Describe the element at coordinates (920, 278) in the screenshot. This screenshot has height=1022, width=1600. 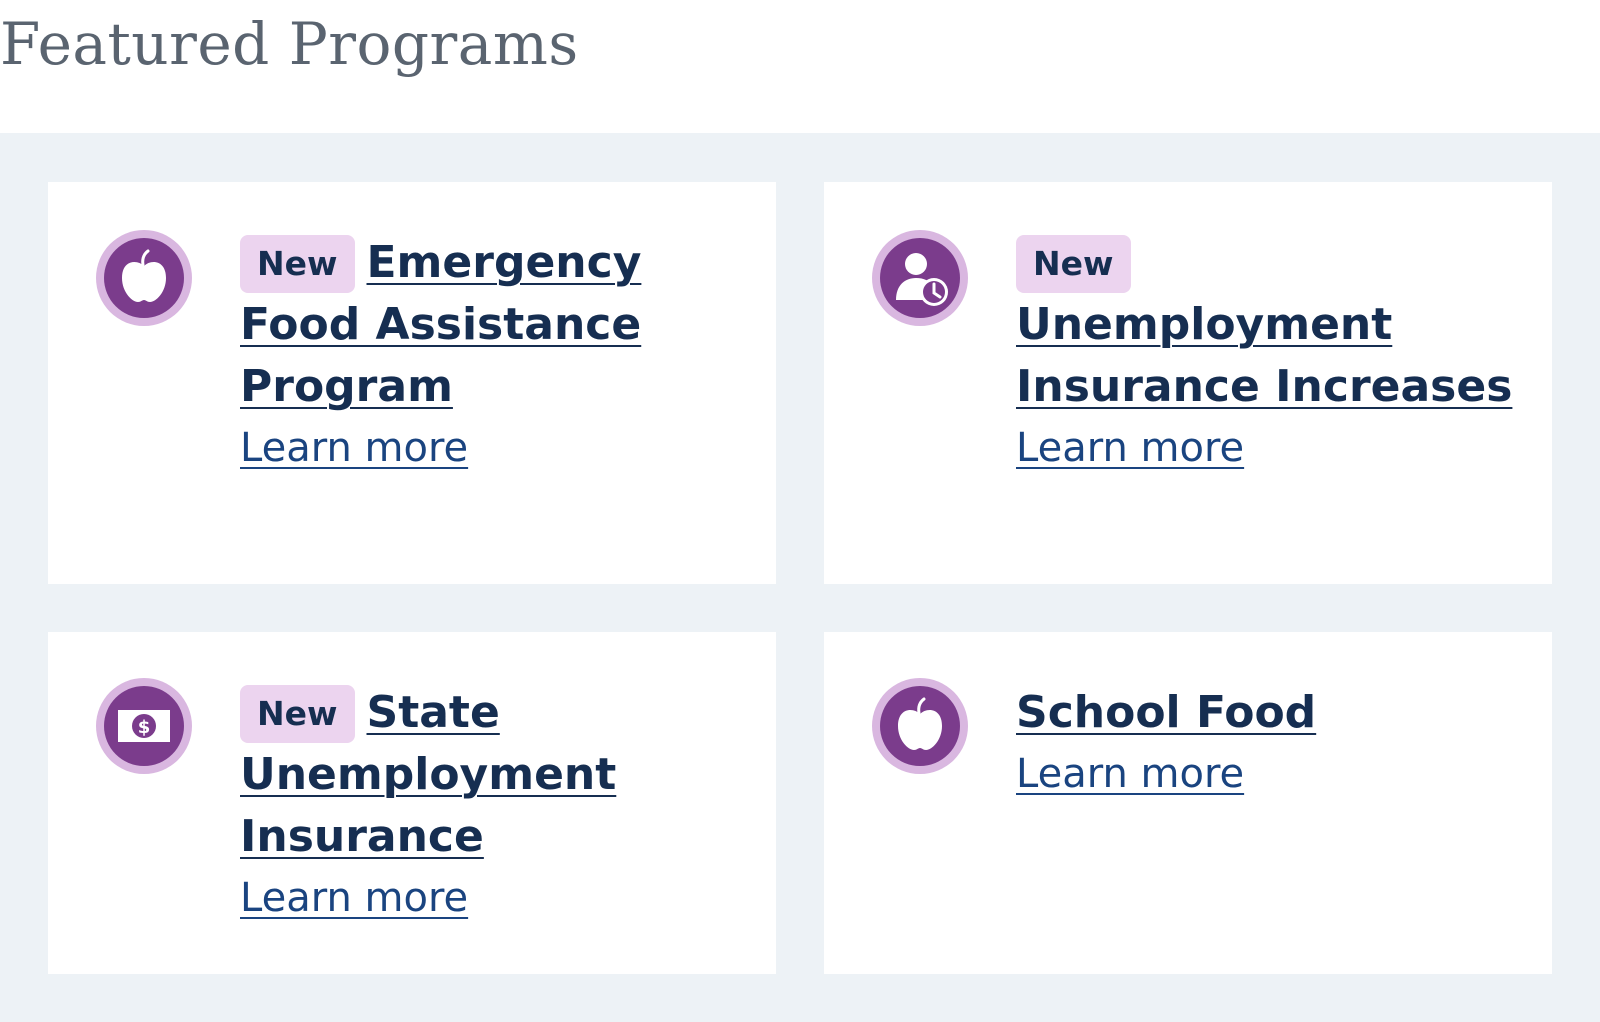
I see `person-clock-icon` at that location.